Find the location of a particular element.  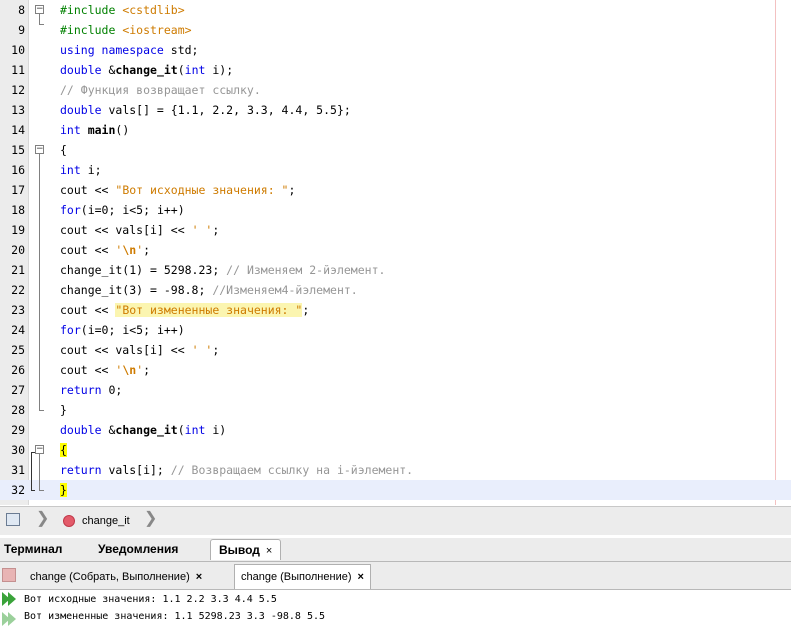

line-number: 11 is located at coordinates (18, 70).